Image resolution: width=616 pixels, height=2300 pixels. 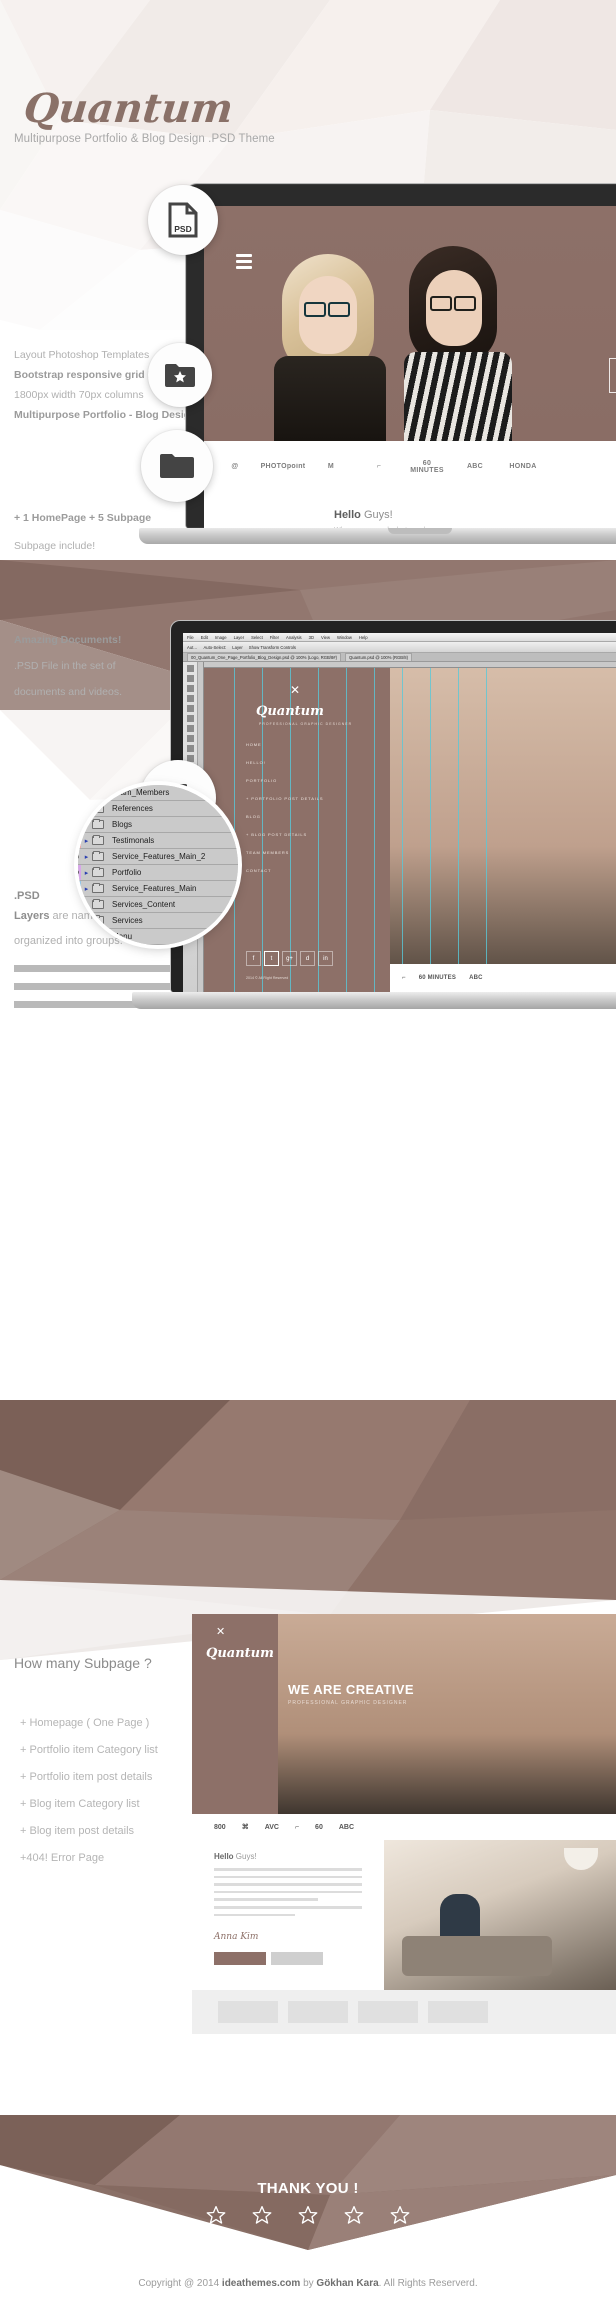 What do you see at coordinates (285, 870) in the screenshot?
I see `nav-item: CONTACT` at bounding box center [285, 870].